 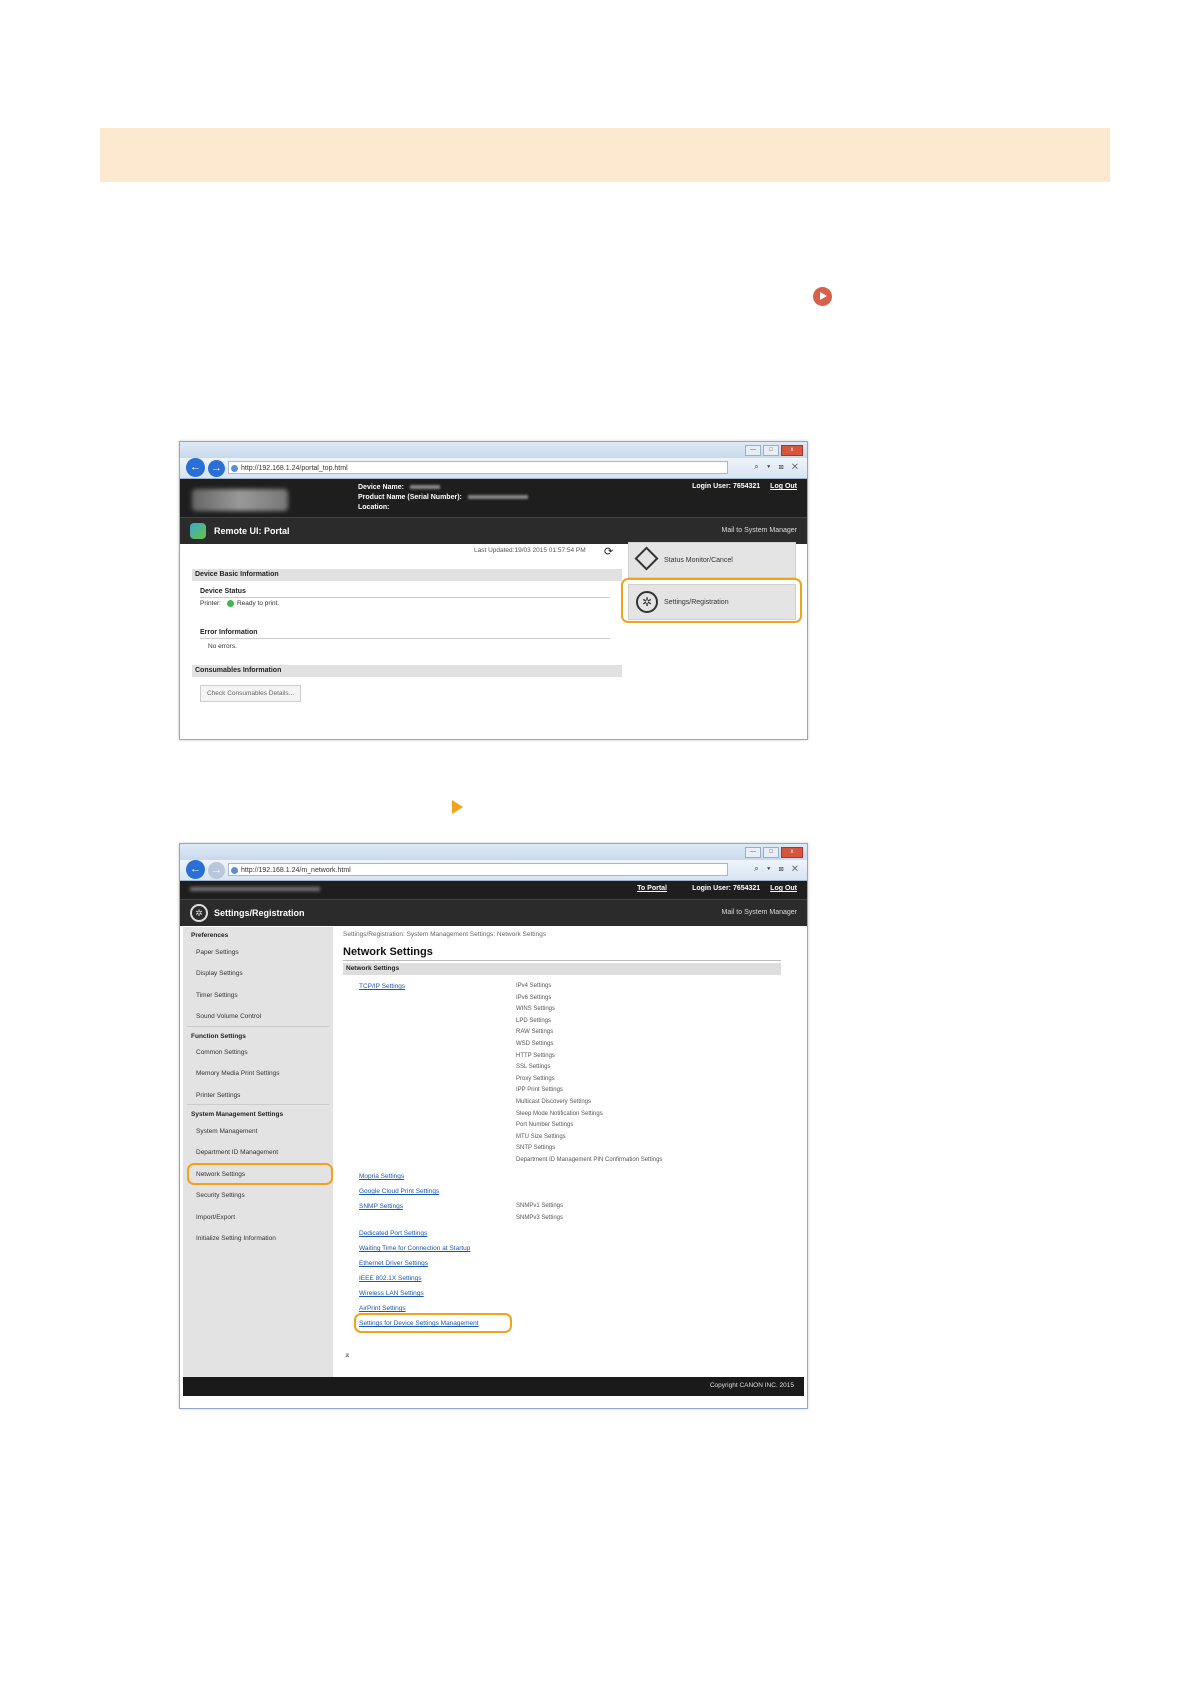 I want to click on arrow-right-icon, so click(x=457, y=807).